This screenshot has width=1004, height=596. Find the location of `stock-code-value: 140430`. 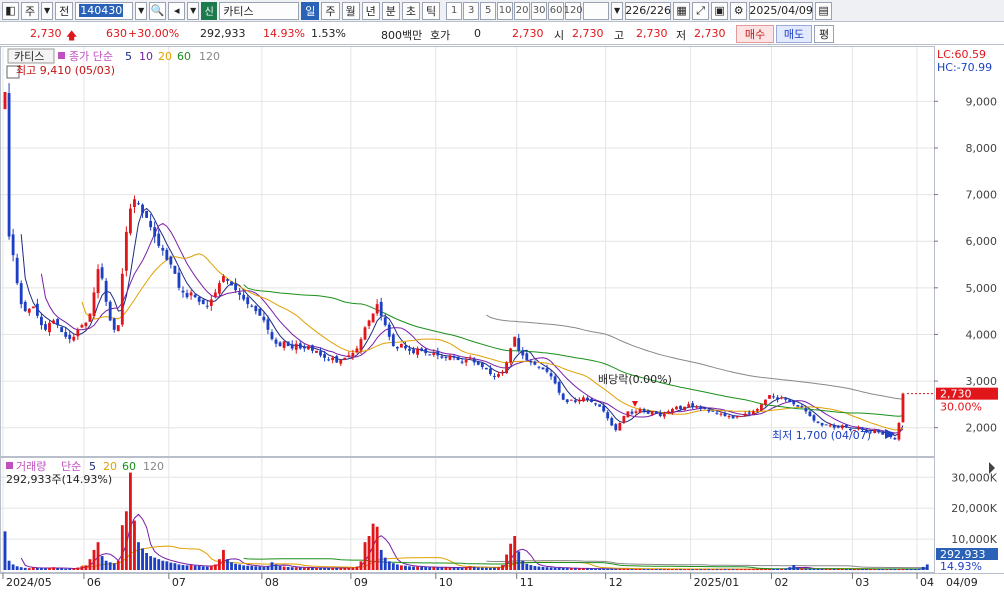

stock-code-value: 140430 is located at coordinates (101, 10).